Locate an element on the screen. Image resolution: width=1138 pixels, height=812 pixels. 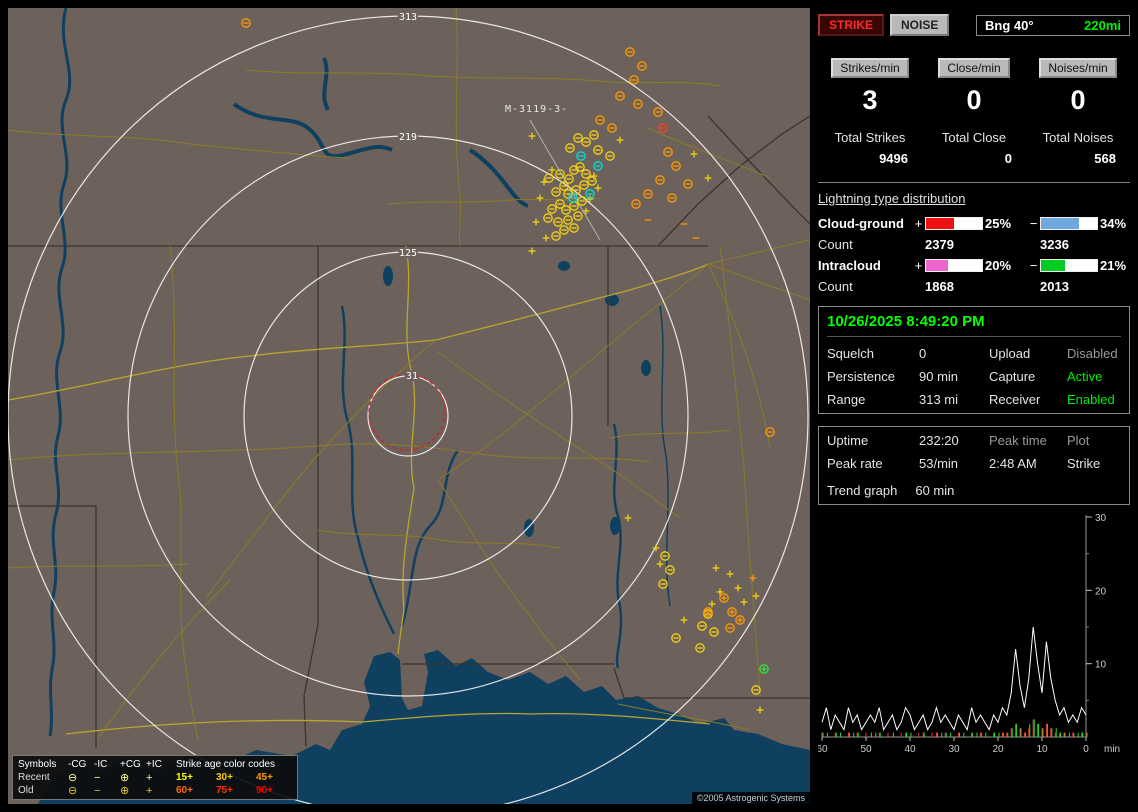
peak-time-label: Peak time is located at coordinates (1018, 440).